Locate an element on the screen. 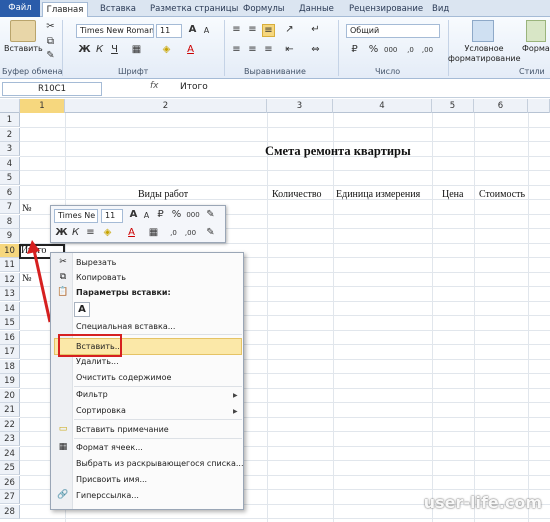 The image size is (550, 522). row-header: 23 is located at coordinates (10, 439).